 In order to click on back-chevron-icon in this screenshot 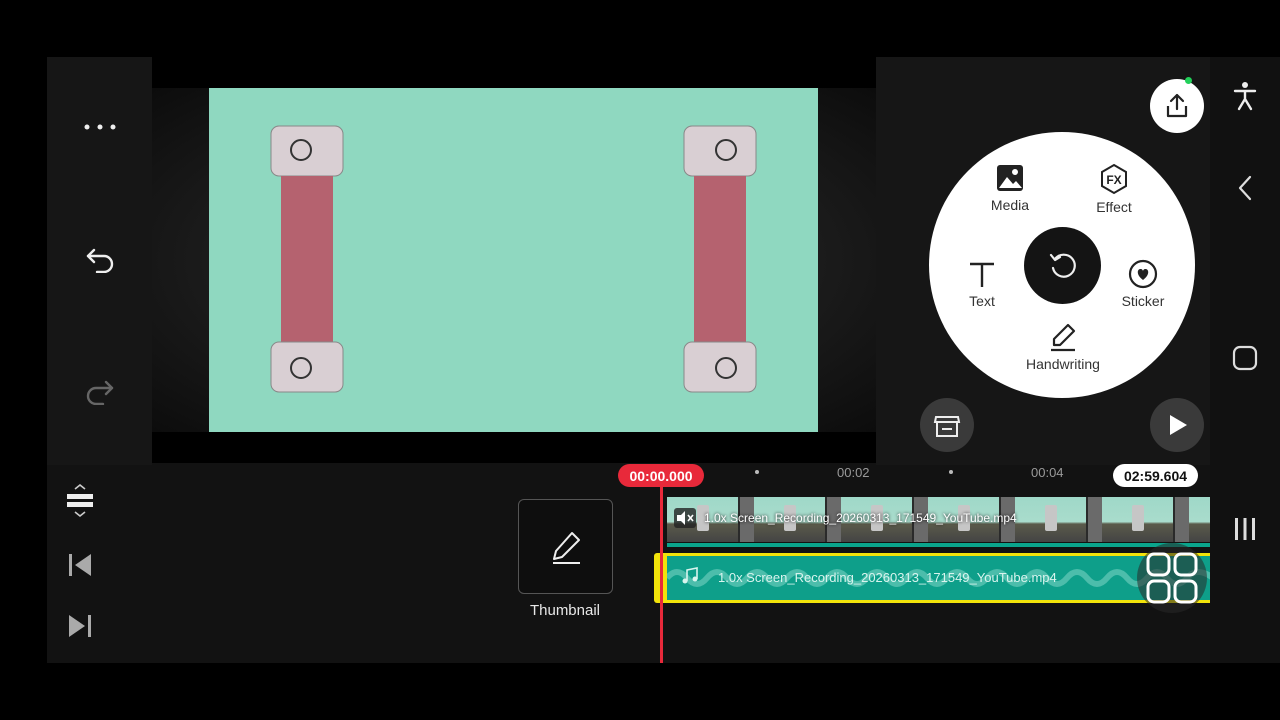, I will do `click(1245, 188)`.